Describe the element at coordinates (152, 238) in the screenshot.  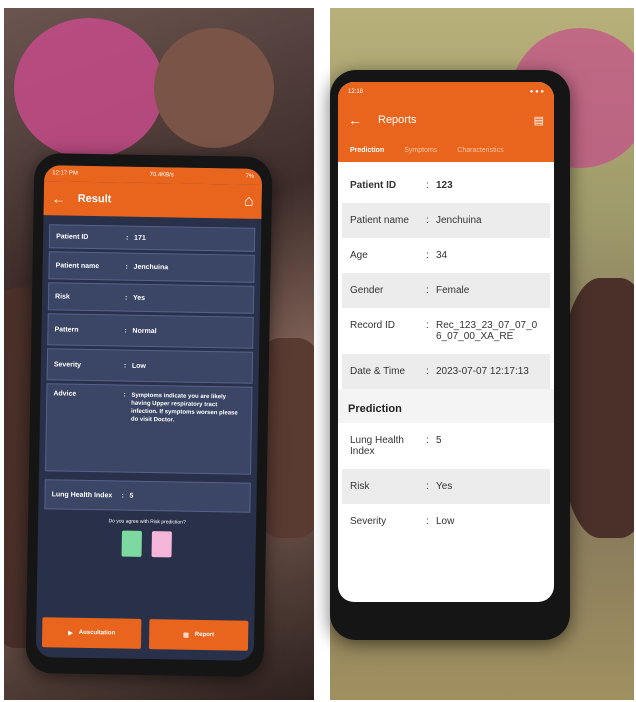
I see `result-row-patient-id: Patient ID:171` at that location.